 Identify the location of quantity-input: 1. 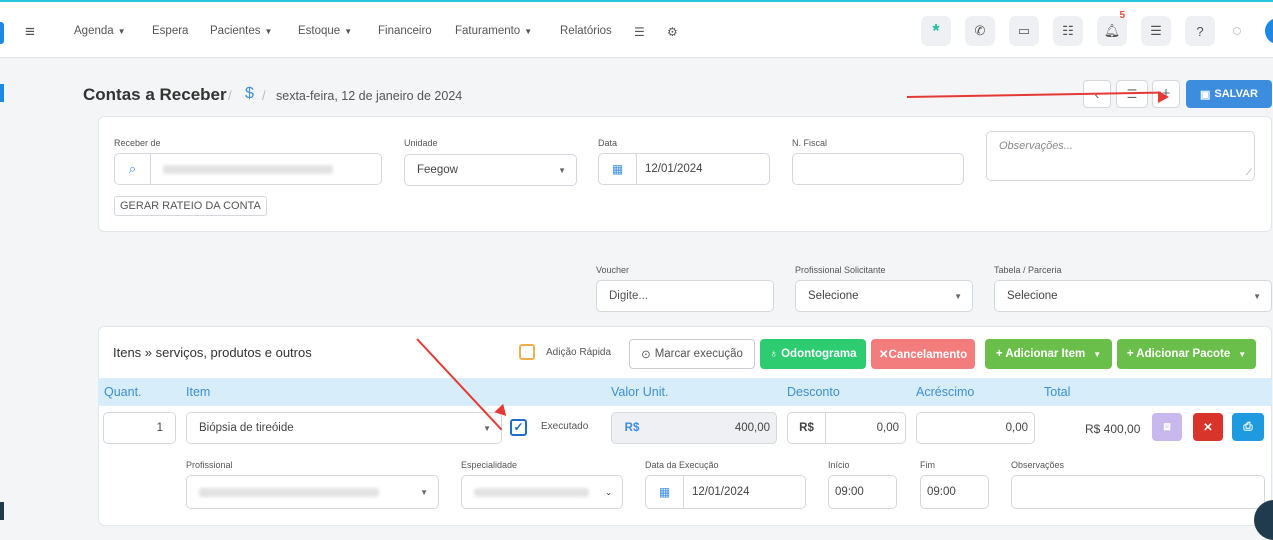
(139, 428).